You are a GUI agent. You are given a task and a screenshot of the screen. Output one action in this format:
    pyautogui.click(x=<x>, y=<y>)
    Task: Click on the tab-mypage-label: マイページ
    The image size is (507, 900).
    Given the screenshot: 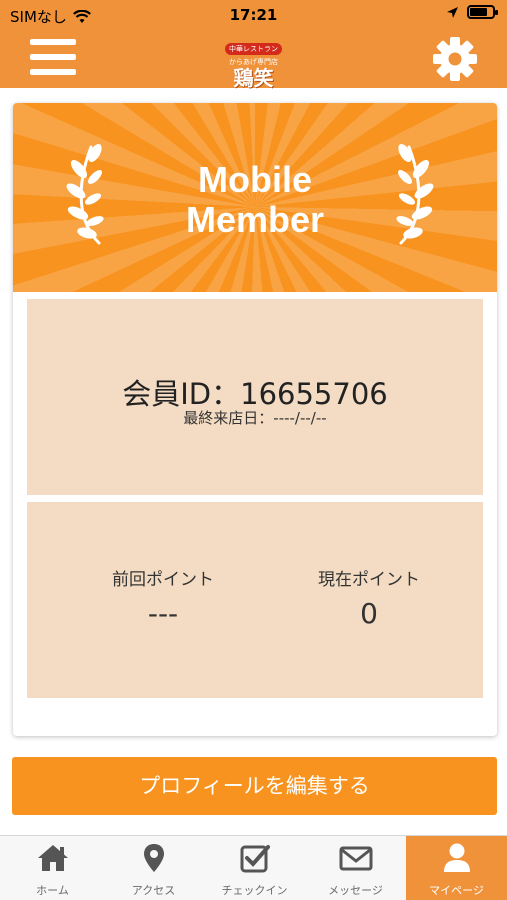 What is the action you would take?
    pyautogui.click(x=456, y=890)
    